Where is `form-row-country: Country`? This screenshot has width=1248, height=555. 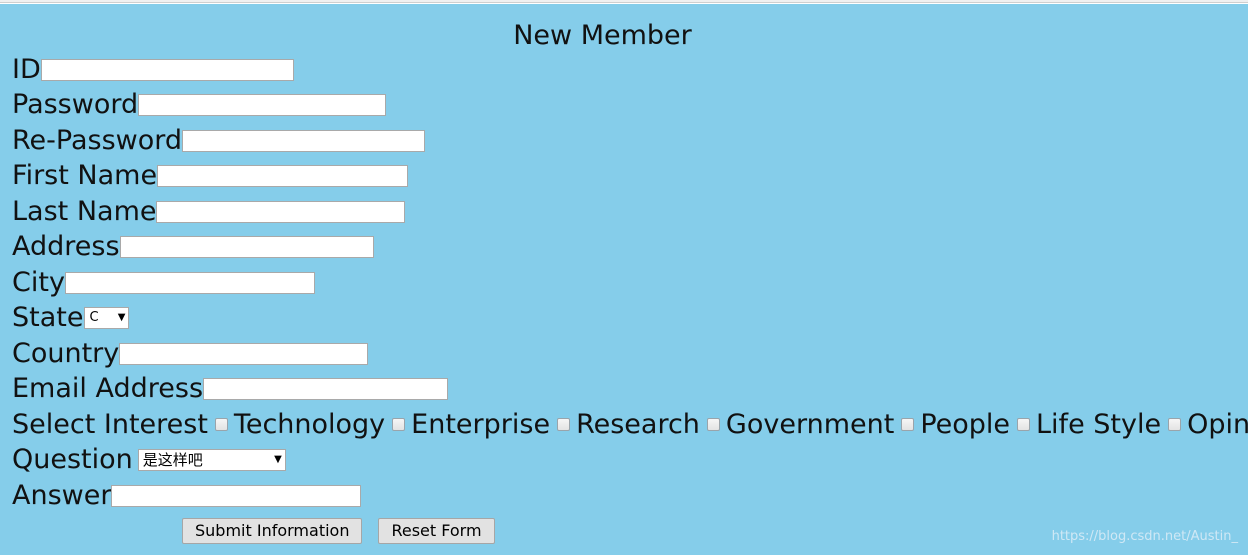
form-row-country: Country is located at coordinates (624, 354).